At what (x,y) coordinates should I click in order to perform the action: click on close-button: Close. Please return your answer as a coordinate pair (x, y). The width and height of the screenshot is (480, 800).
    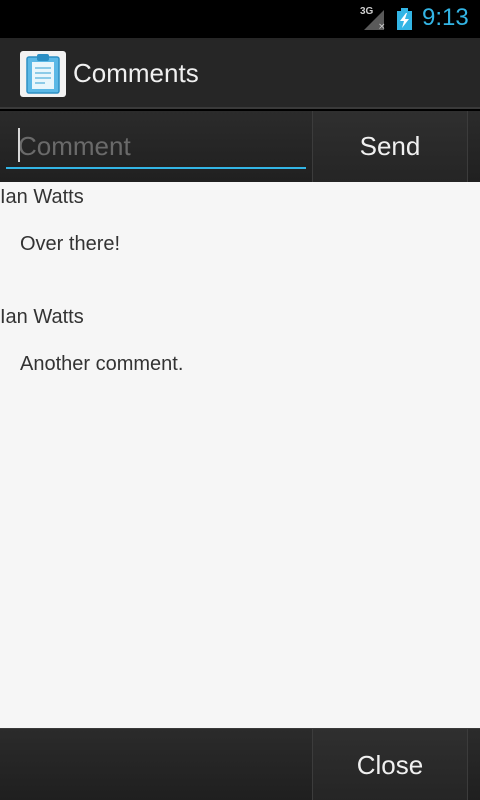
    Looking at the image, I should click on (390, 764).